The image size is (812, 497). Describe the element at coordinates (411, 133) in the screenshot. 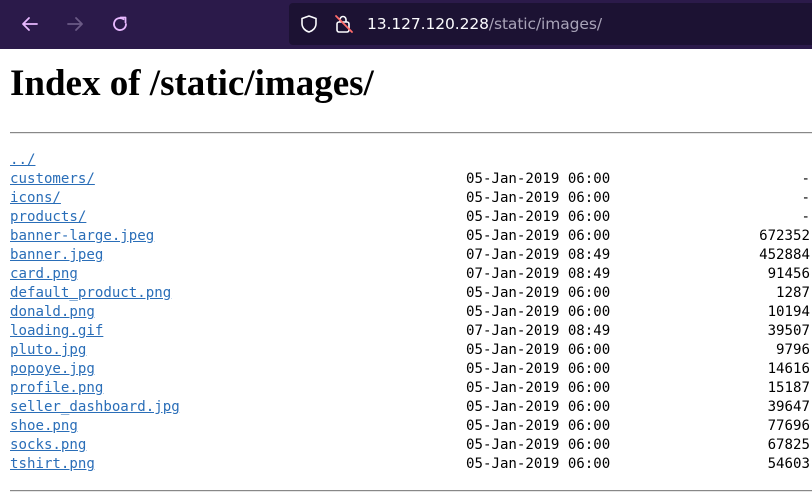

I see `top-divider` at that location.